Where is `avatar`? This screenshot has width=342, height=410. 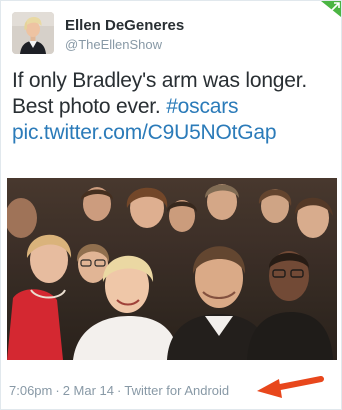
avatar is located at coordinates (33, 33).